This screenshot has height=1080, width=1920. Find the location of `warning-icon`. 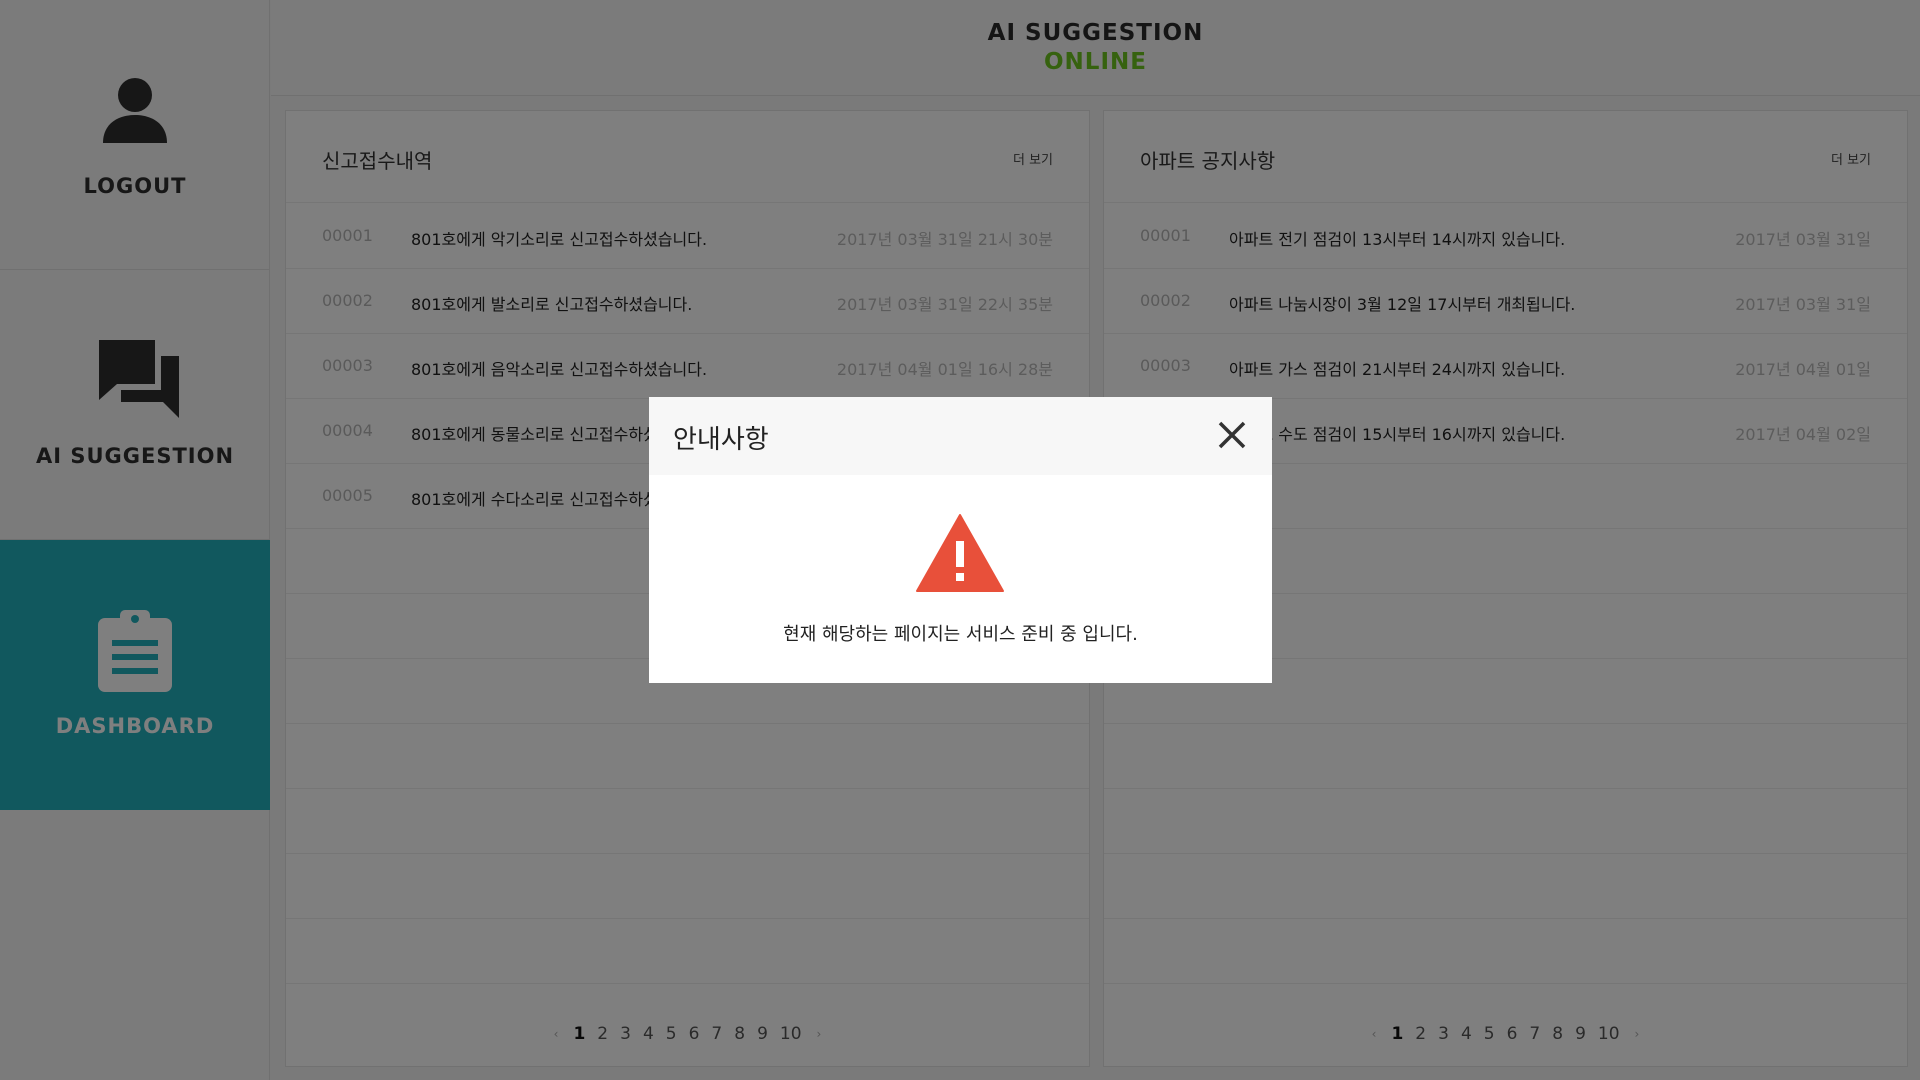

warning-icon is located at coordinates (960, 553).